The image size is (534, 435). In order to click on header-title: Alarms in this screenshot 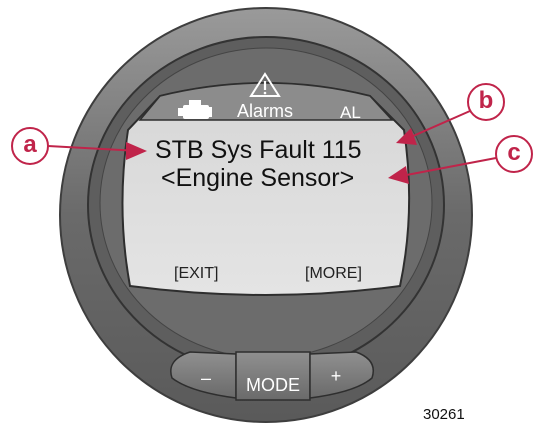, I will do `click(265, 111)`.